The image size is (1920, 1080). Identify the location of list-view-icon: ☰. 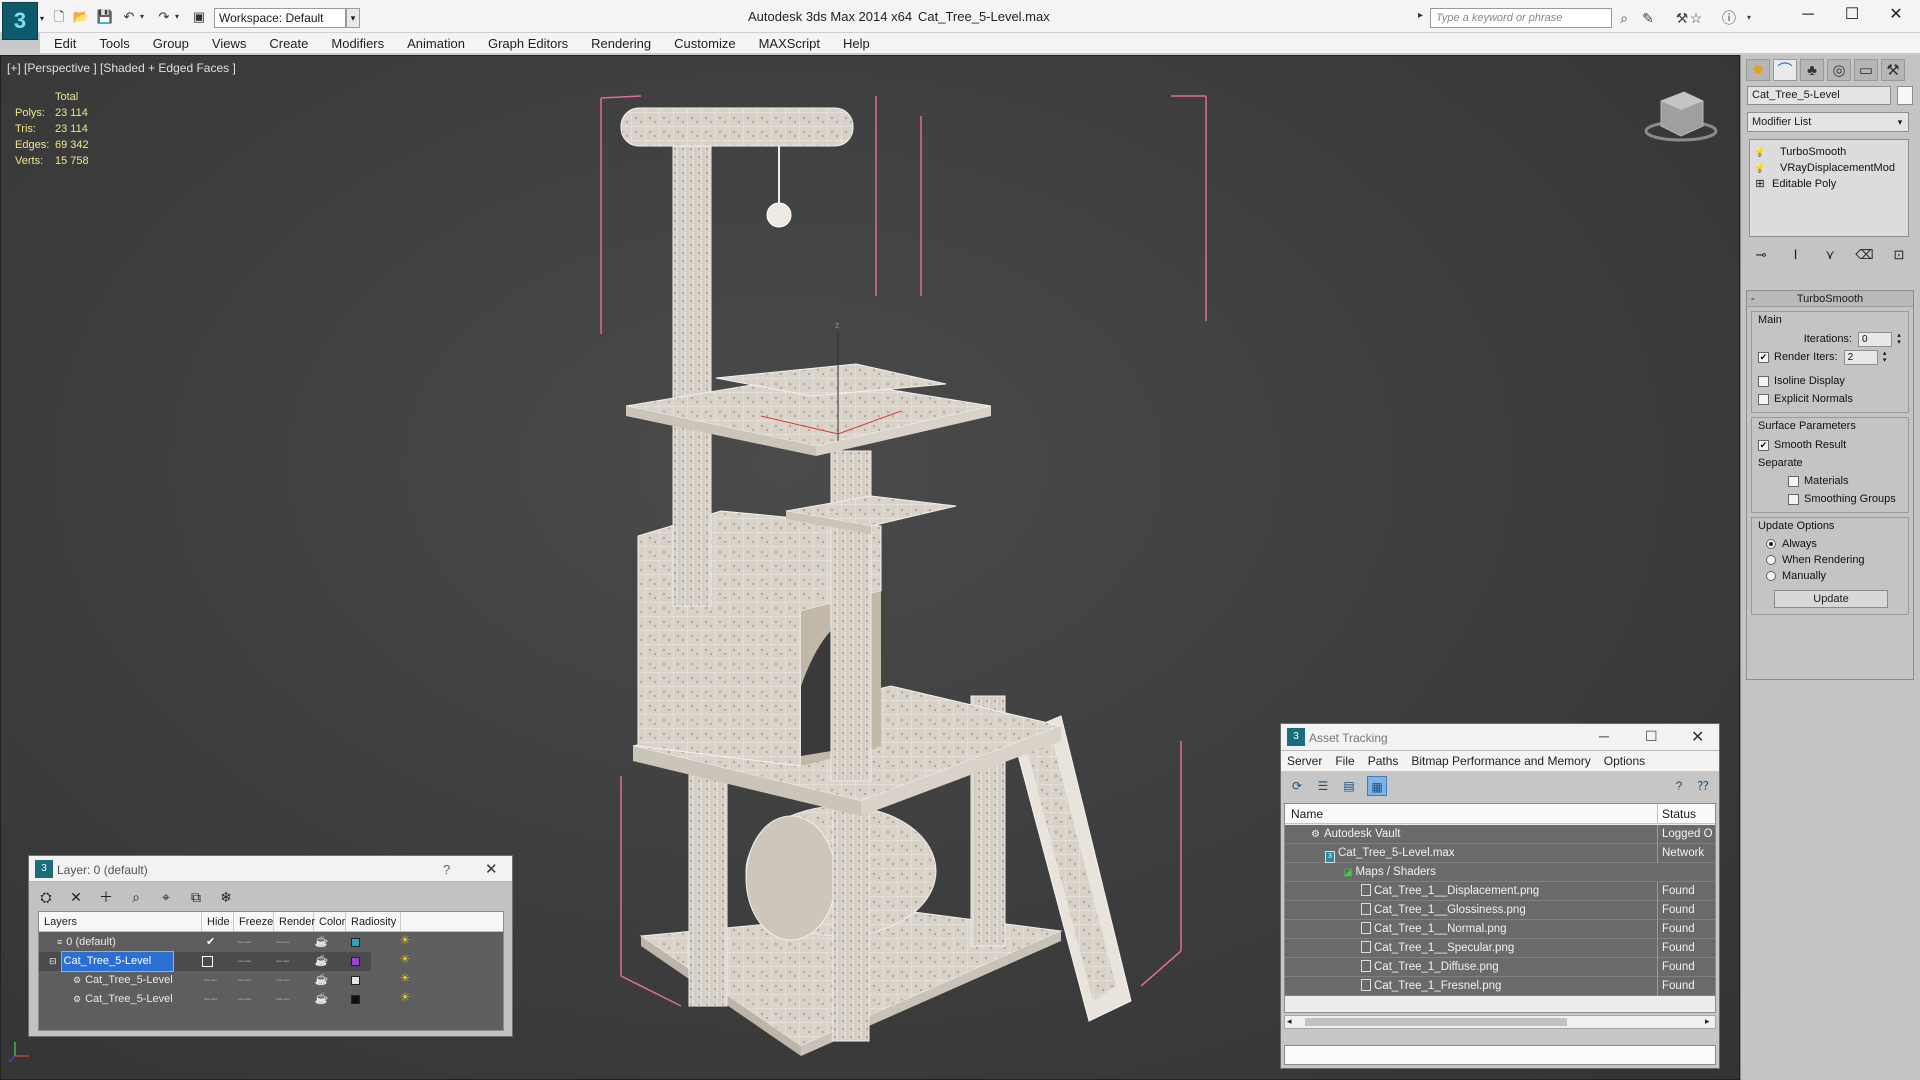
(1323, 786).